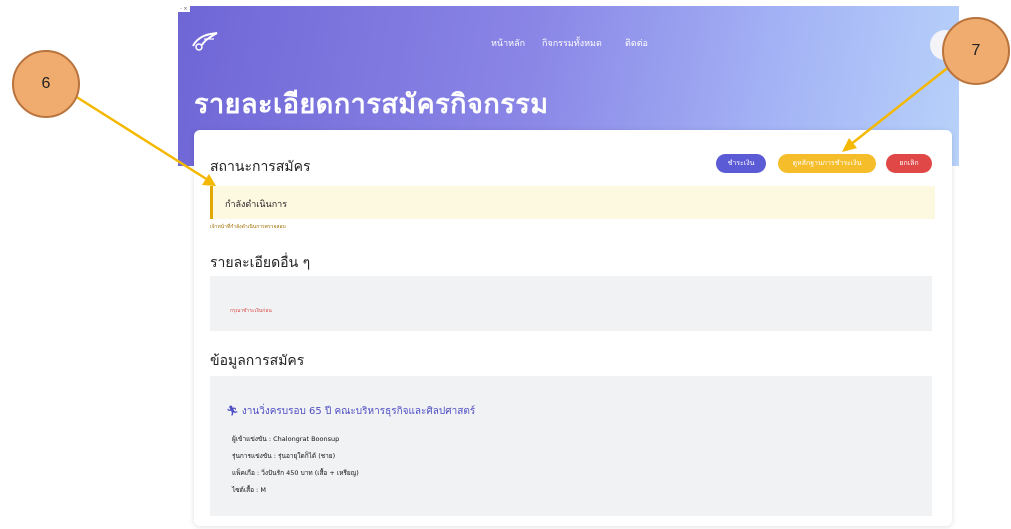 This screenshot has width=1011, height=529. What do you see at coordinates (46, 84) in the screenshot?
I see `marker-6: 6` at bounding box center [46, 84].